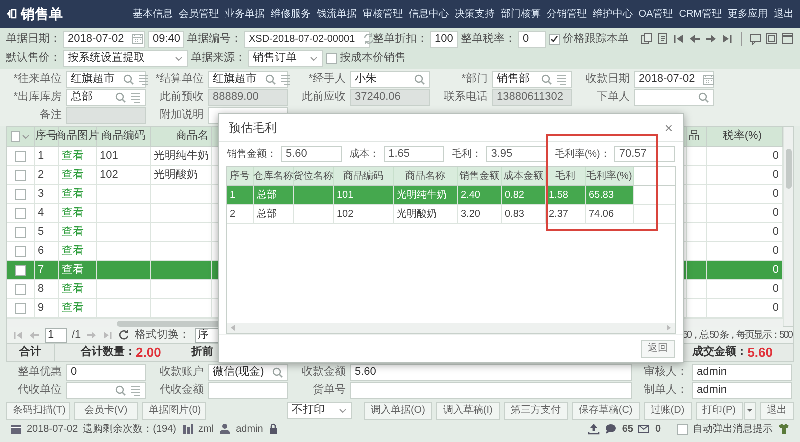 Image resolution: width=800 pixels, height=442 pixels. What do you see at coordinates (240, 176) in the screenshot?
I see `column-header: 序号` at bounding box center [240, 176].